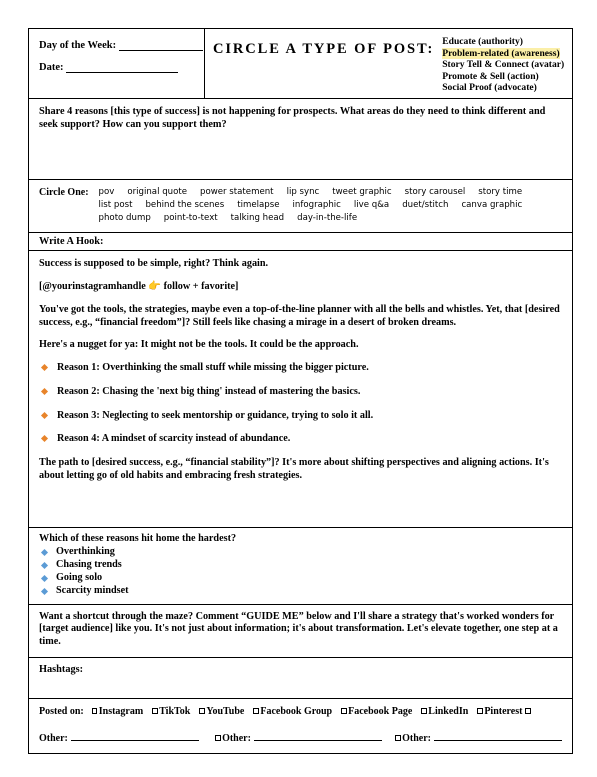 The width and height of the screenshot is (597, 777). I want to click on checkbox-instagram: Instagram, so click(117, 711).